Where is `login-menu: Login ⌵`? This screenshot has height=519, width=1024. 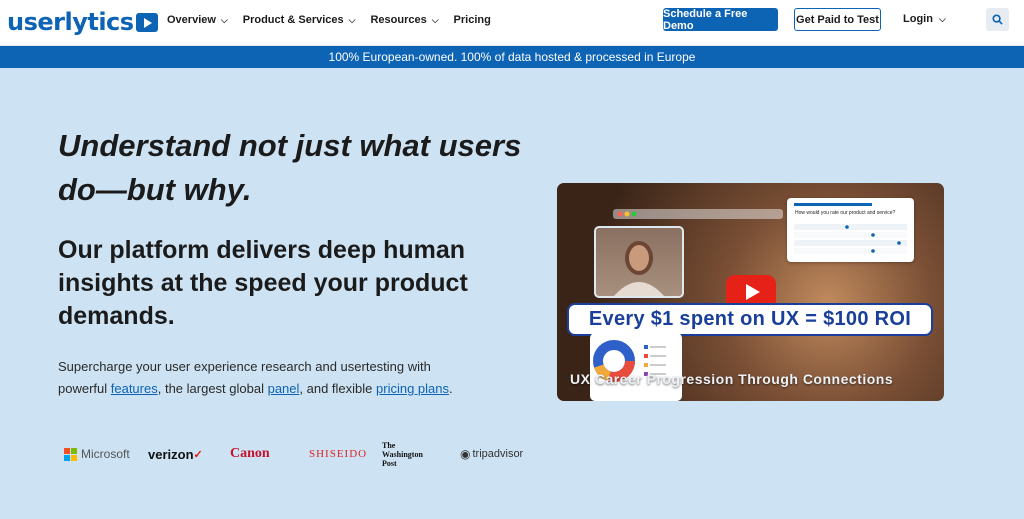 login-menu: Login ⌵ is located at coordinates (924, 19).